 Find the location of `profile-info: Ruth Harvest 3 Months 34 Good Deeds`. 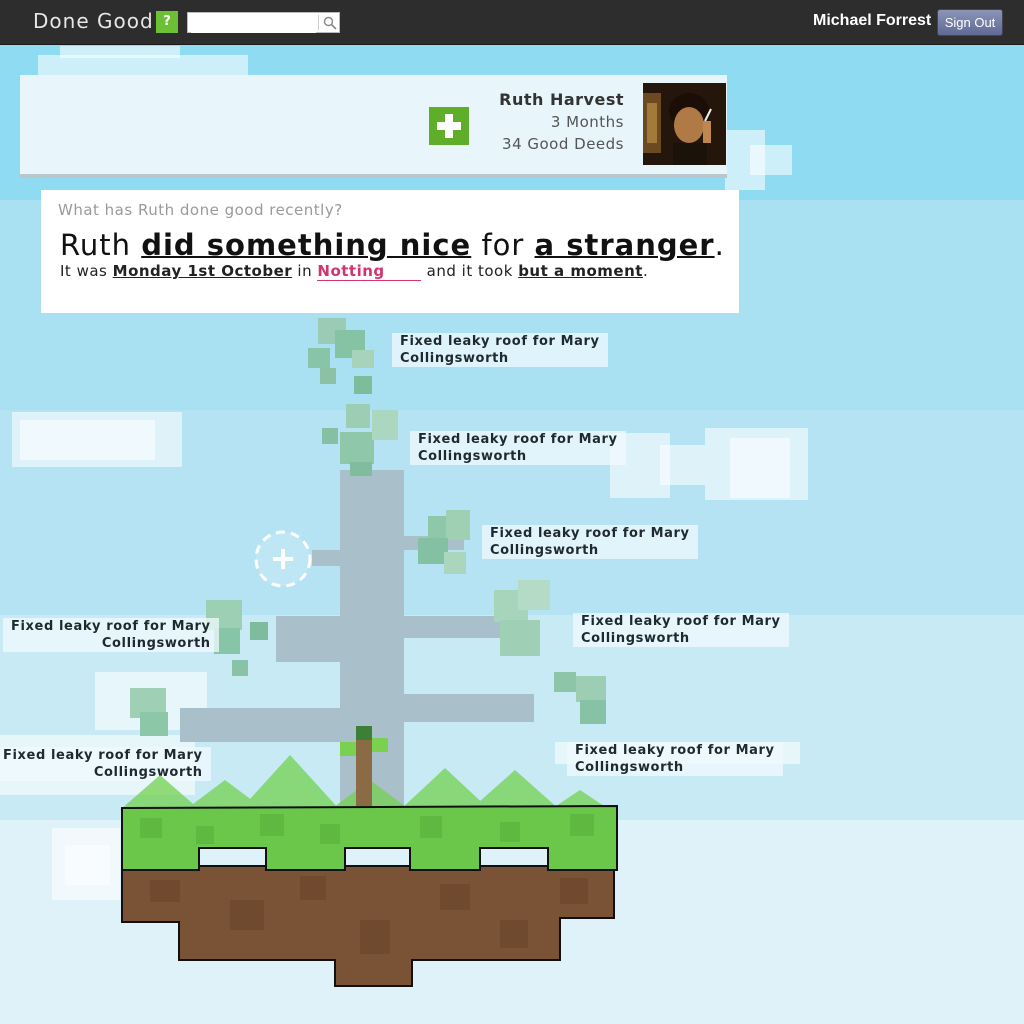

profile-info: Ruth Harvest 3 Months 34 Good Deeds is located at coordinates (561, 122).